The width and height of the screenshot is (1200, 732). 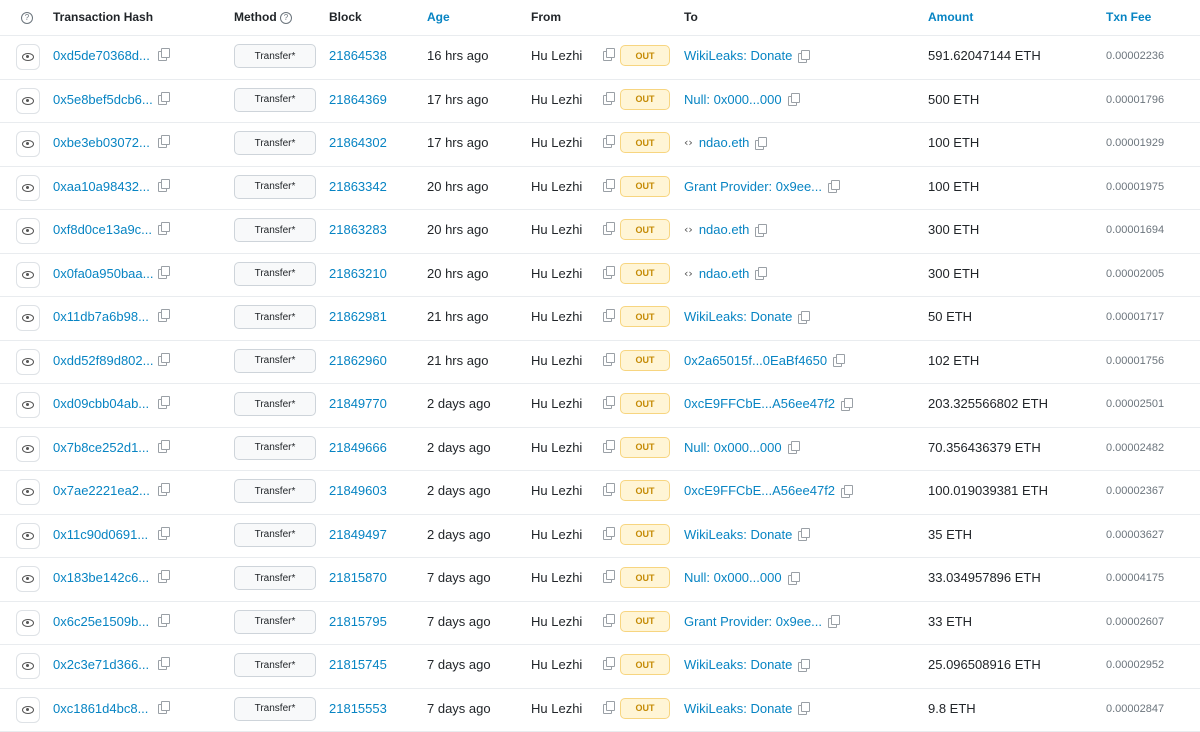 What do you see at coordinates (358, 316) in the screenshot?
I see `block-link: 21862981` at bounding box center [358, 316].